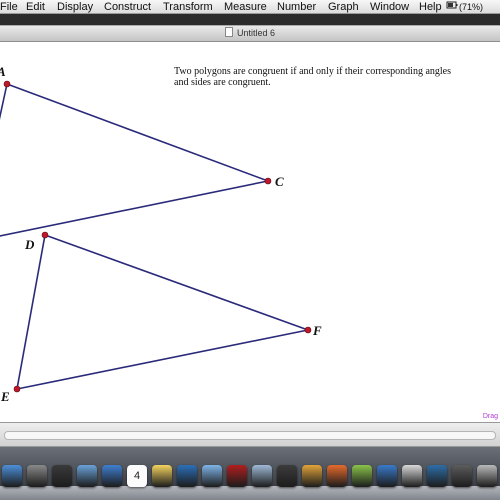  I want to click on window-title-bar: Untitled 6, so click(250, 33).